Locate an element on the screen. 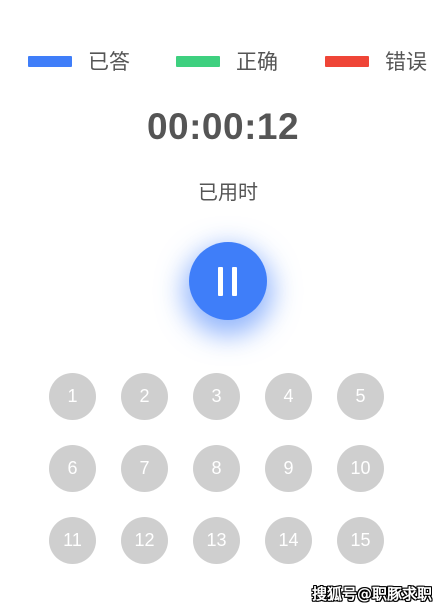 The image size is (446, 612). question-number-button: 10 is located at coordinates (360, 468).